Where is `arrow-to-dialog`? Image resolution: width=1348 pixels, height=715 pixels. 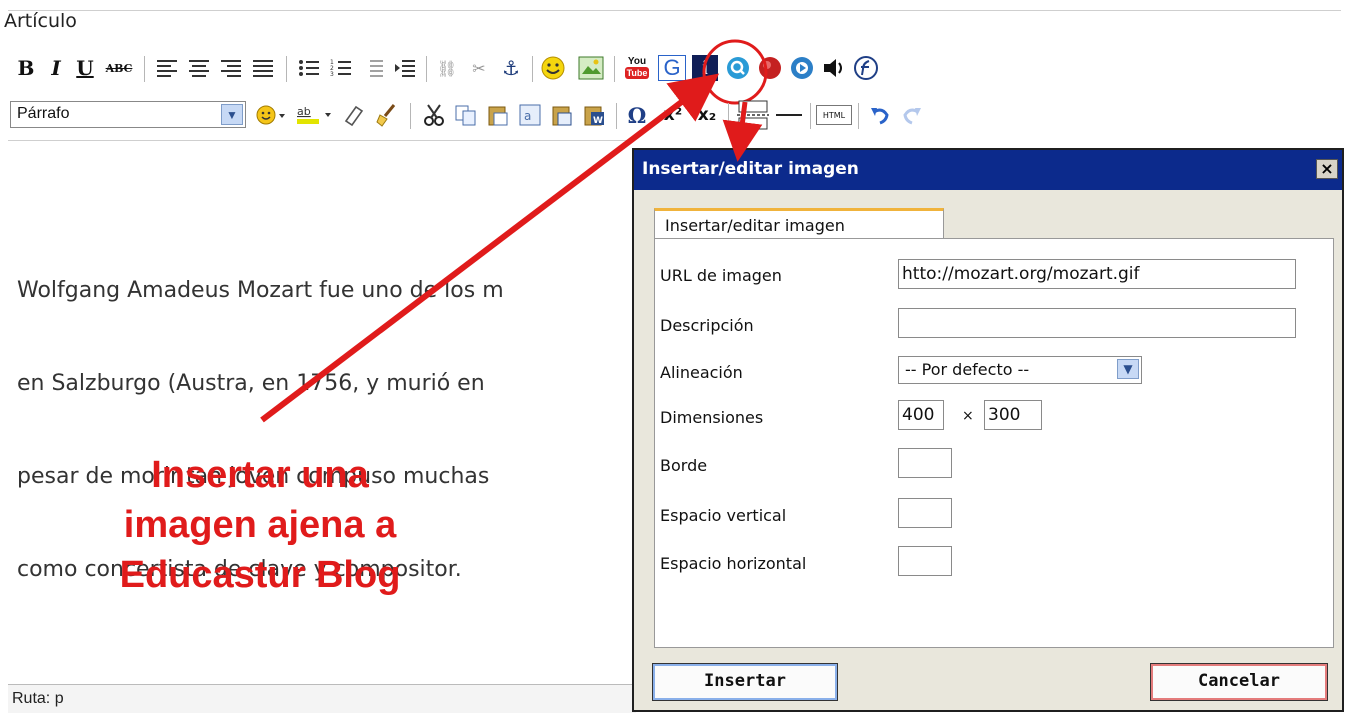
arrow-to-dialog is located at coordinates (742, 131).